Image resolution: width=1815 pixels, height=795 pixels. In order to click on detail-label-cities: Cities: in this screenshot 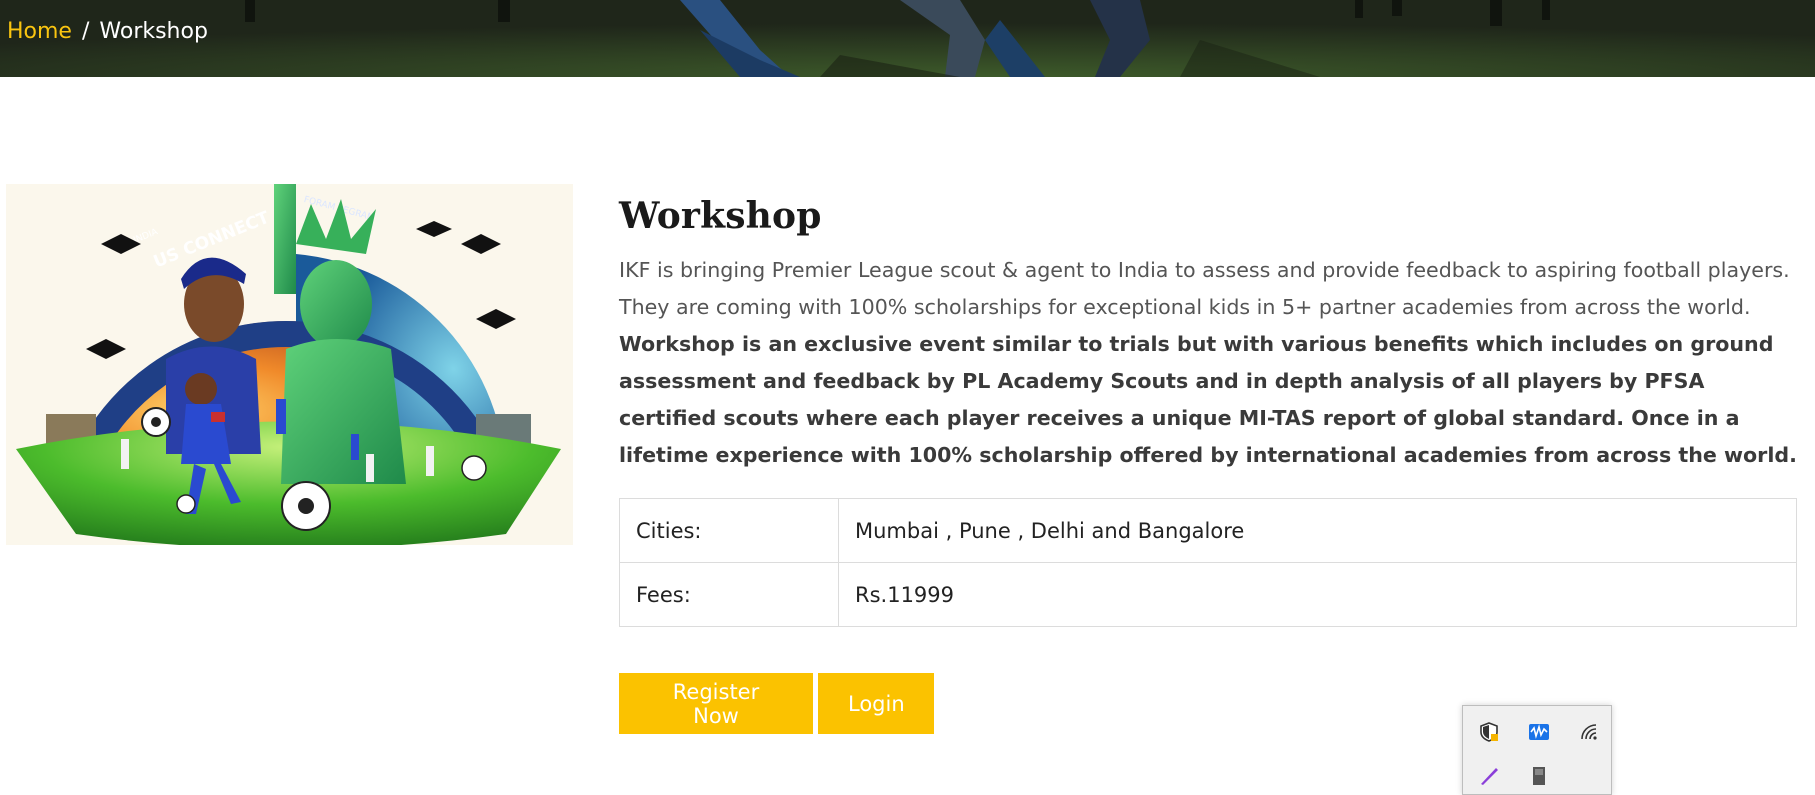, I will do `click(729, 530)`.